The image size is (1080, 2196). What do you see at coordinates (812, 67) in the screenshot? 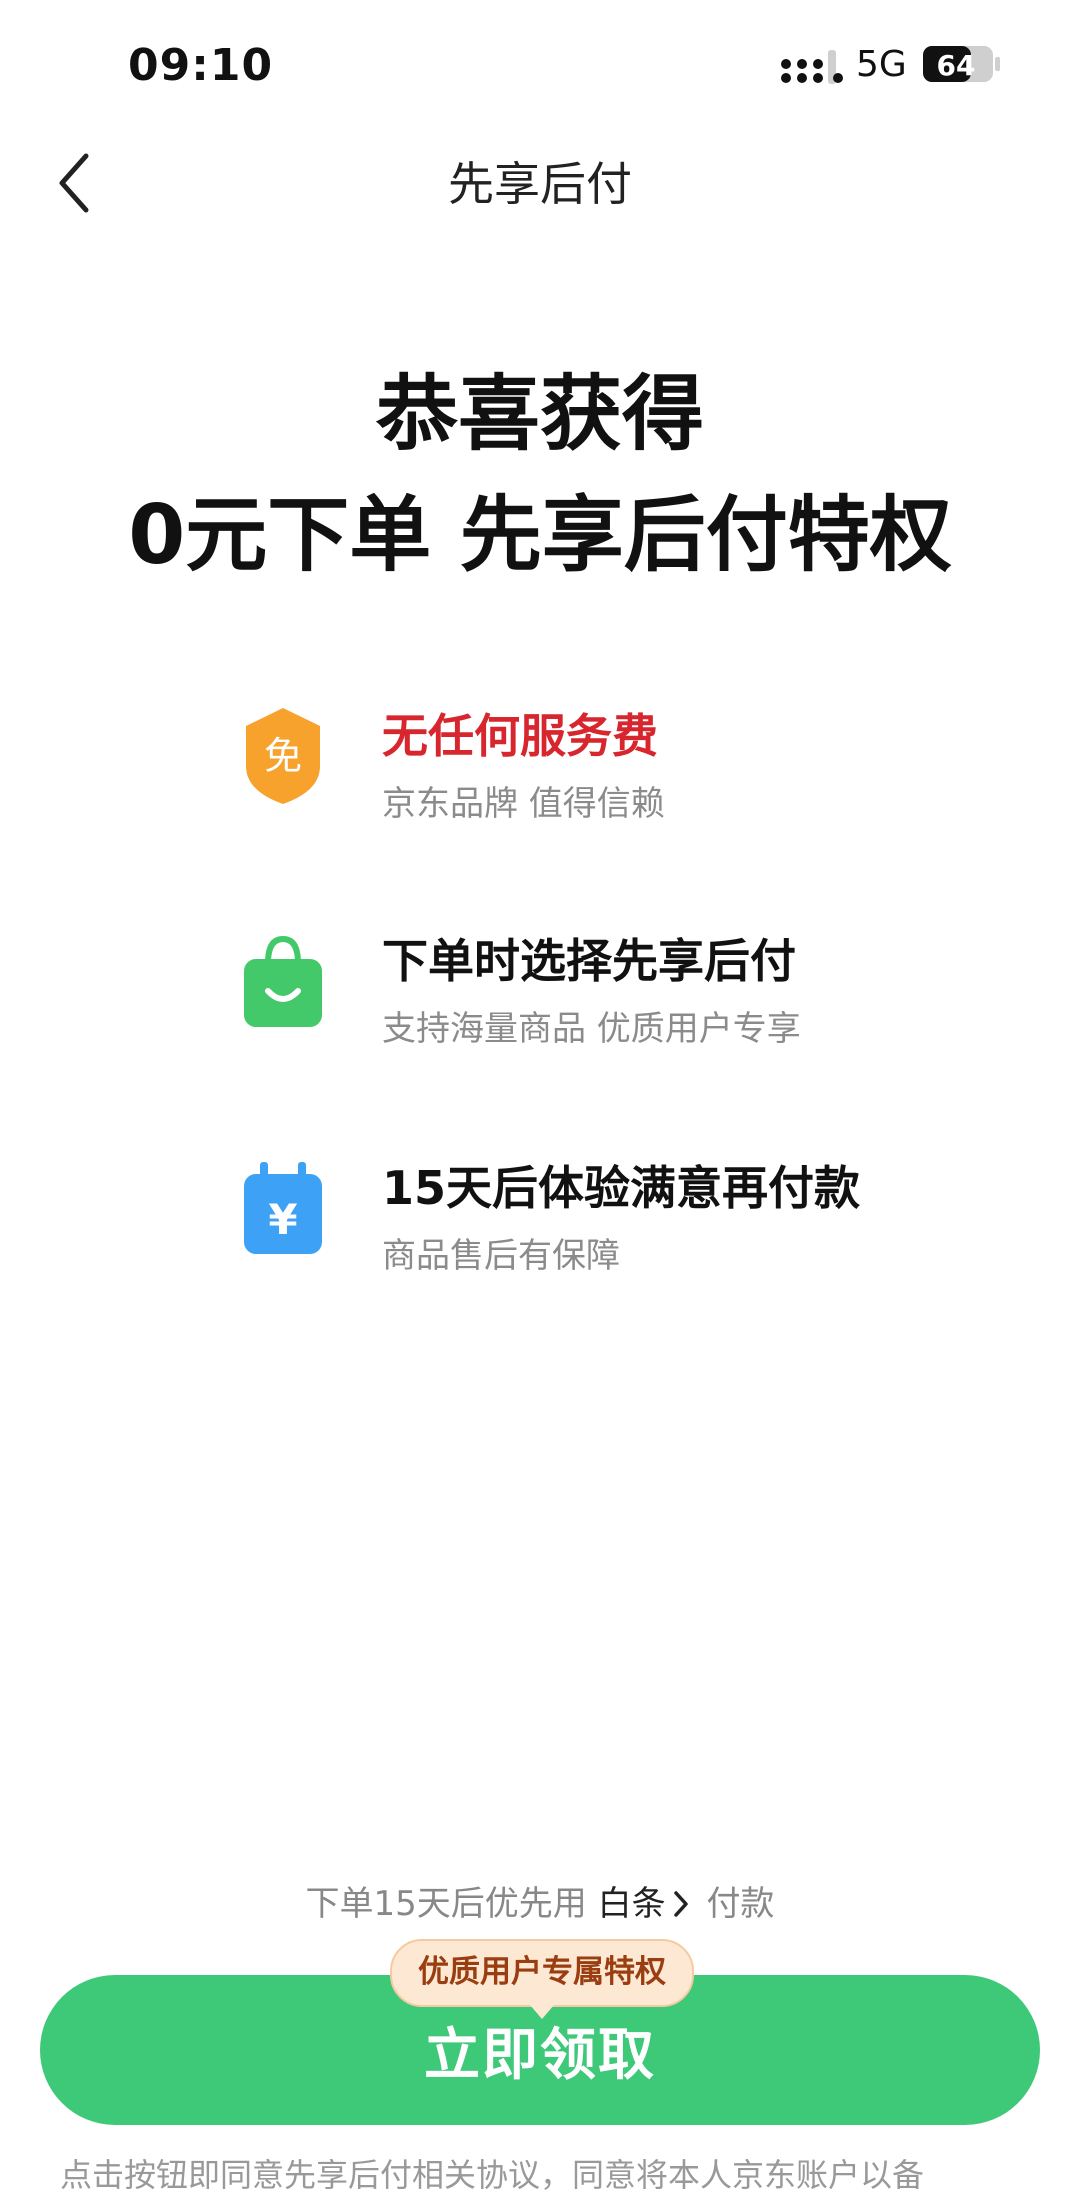
I see `signal-icon` at bounding box center [812, 67].